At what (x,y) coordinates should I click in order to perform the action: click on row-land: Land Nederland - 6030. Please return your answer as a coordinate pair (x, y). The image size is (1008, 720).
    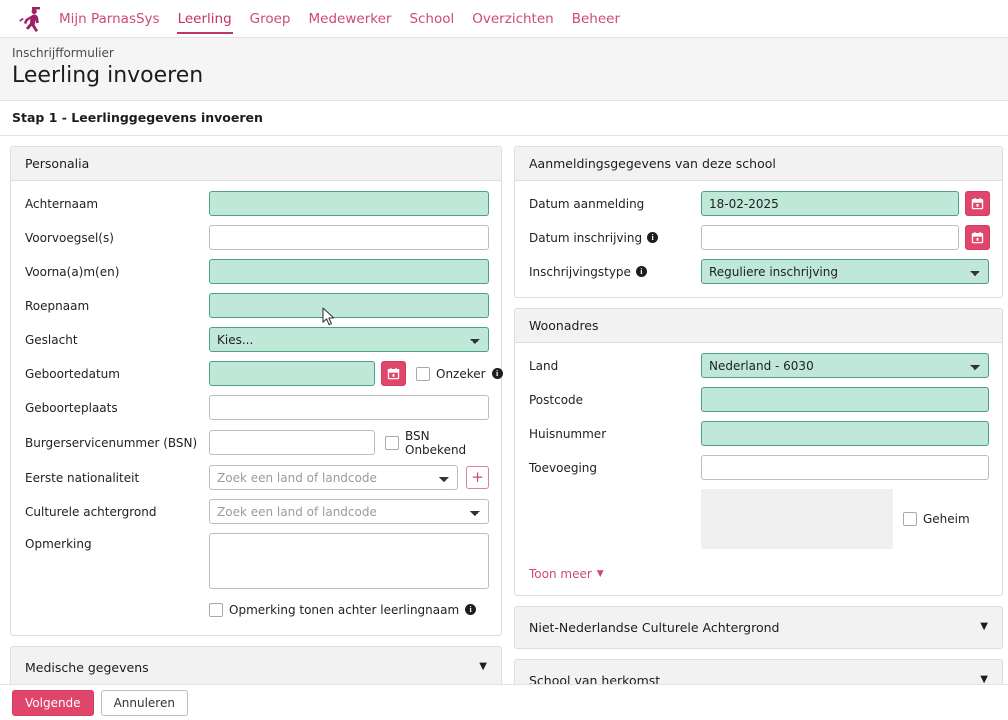
    Looking at the image, I should click on (759, 366).